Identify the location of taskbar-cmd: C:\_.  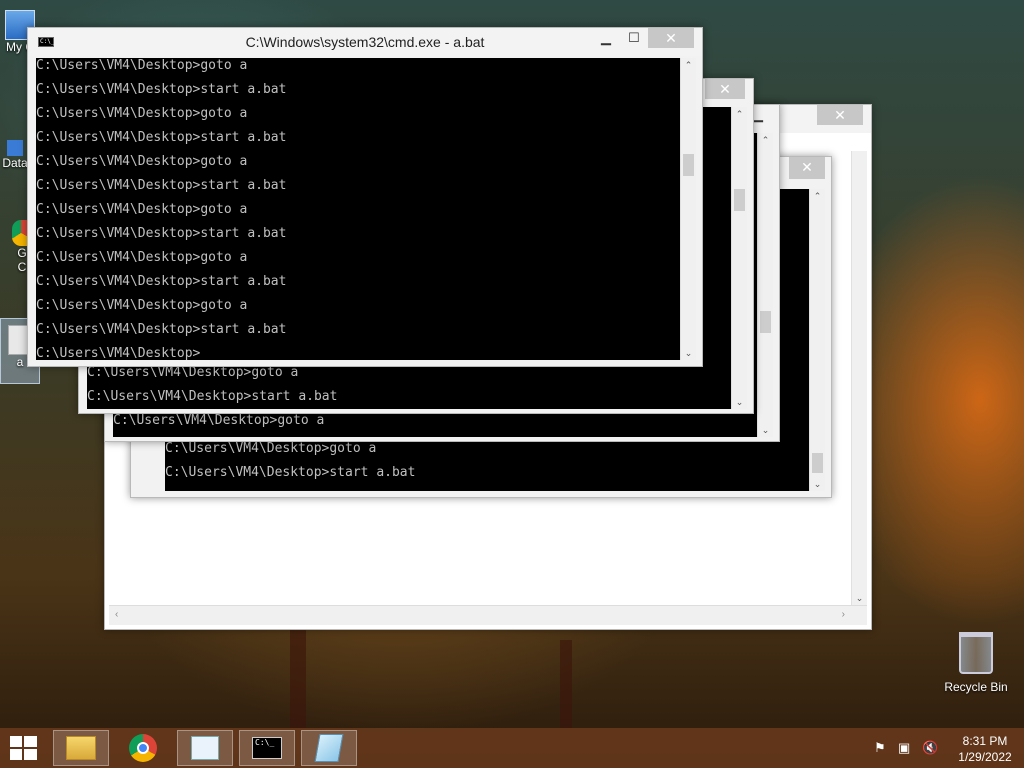
(267, 748).